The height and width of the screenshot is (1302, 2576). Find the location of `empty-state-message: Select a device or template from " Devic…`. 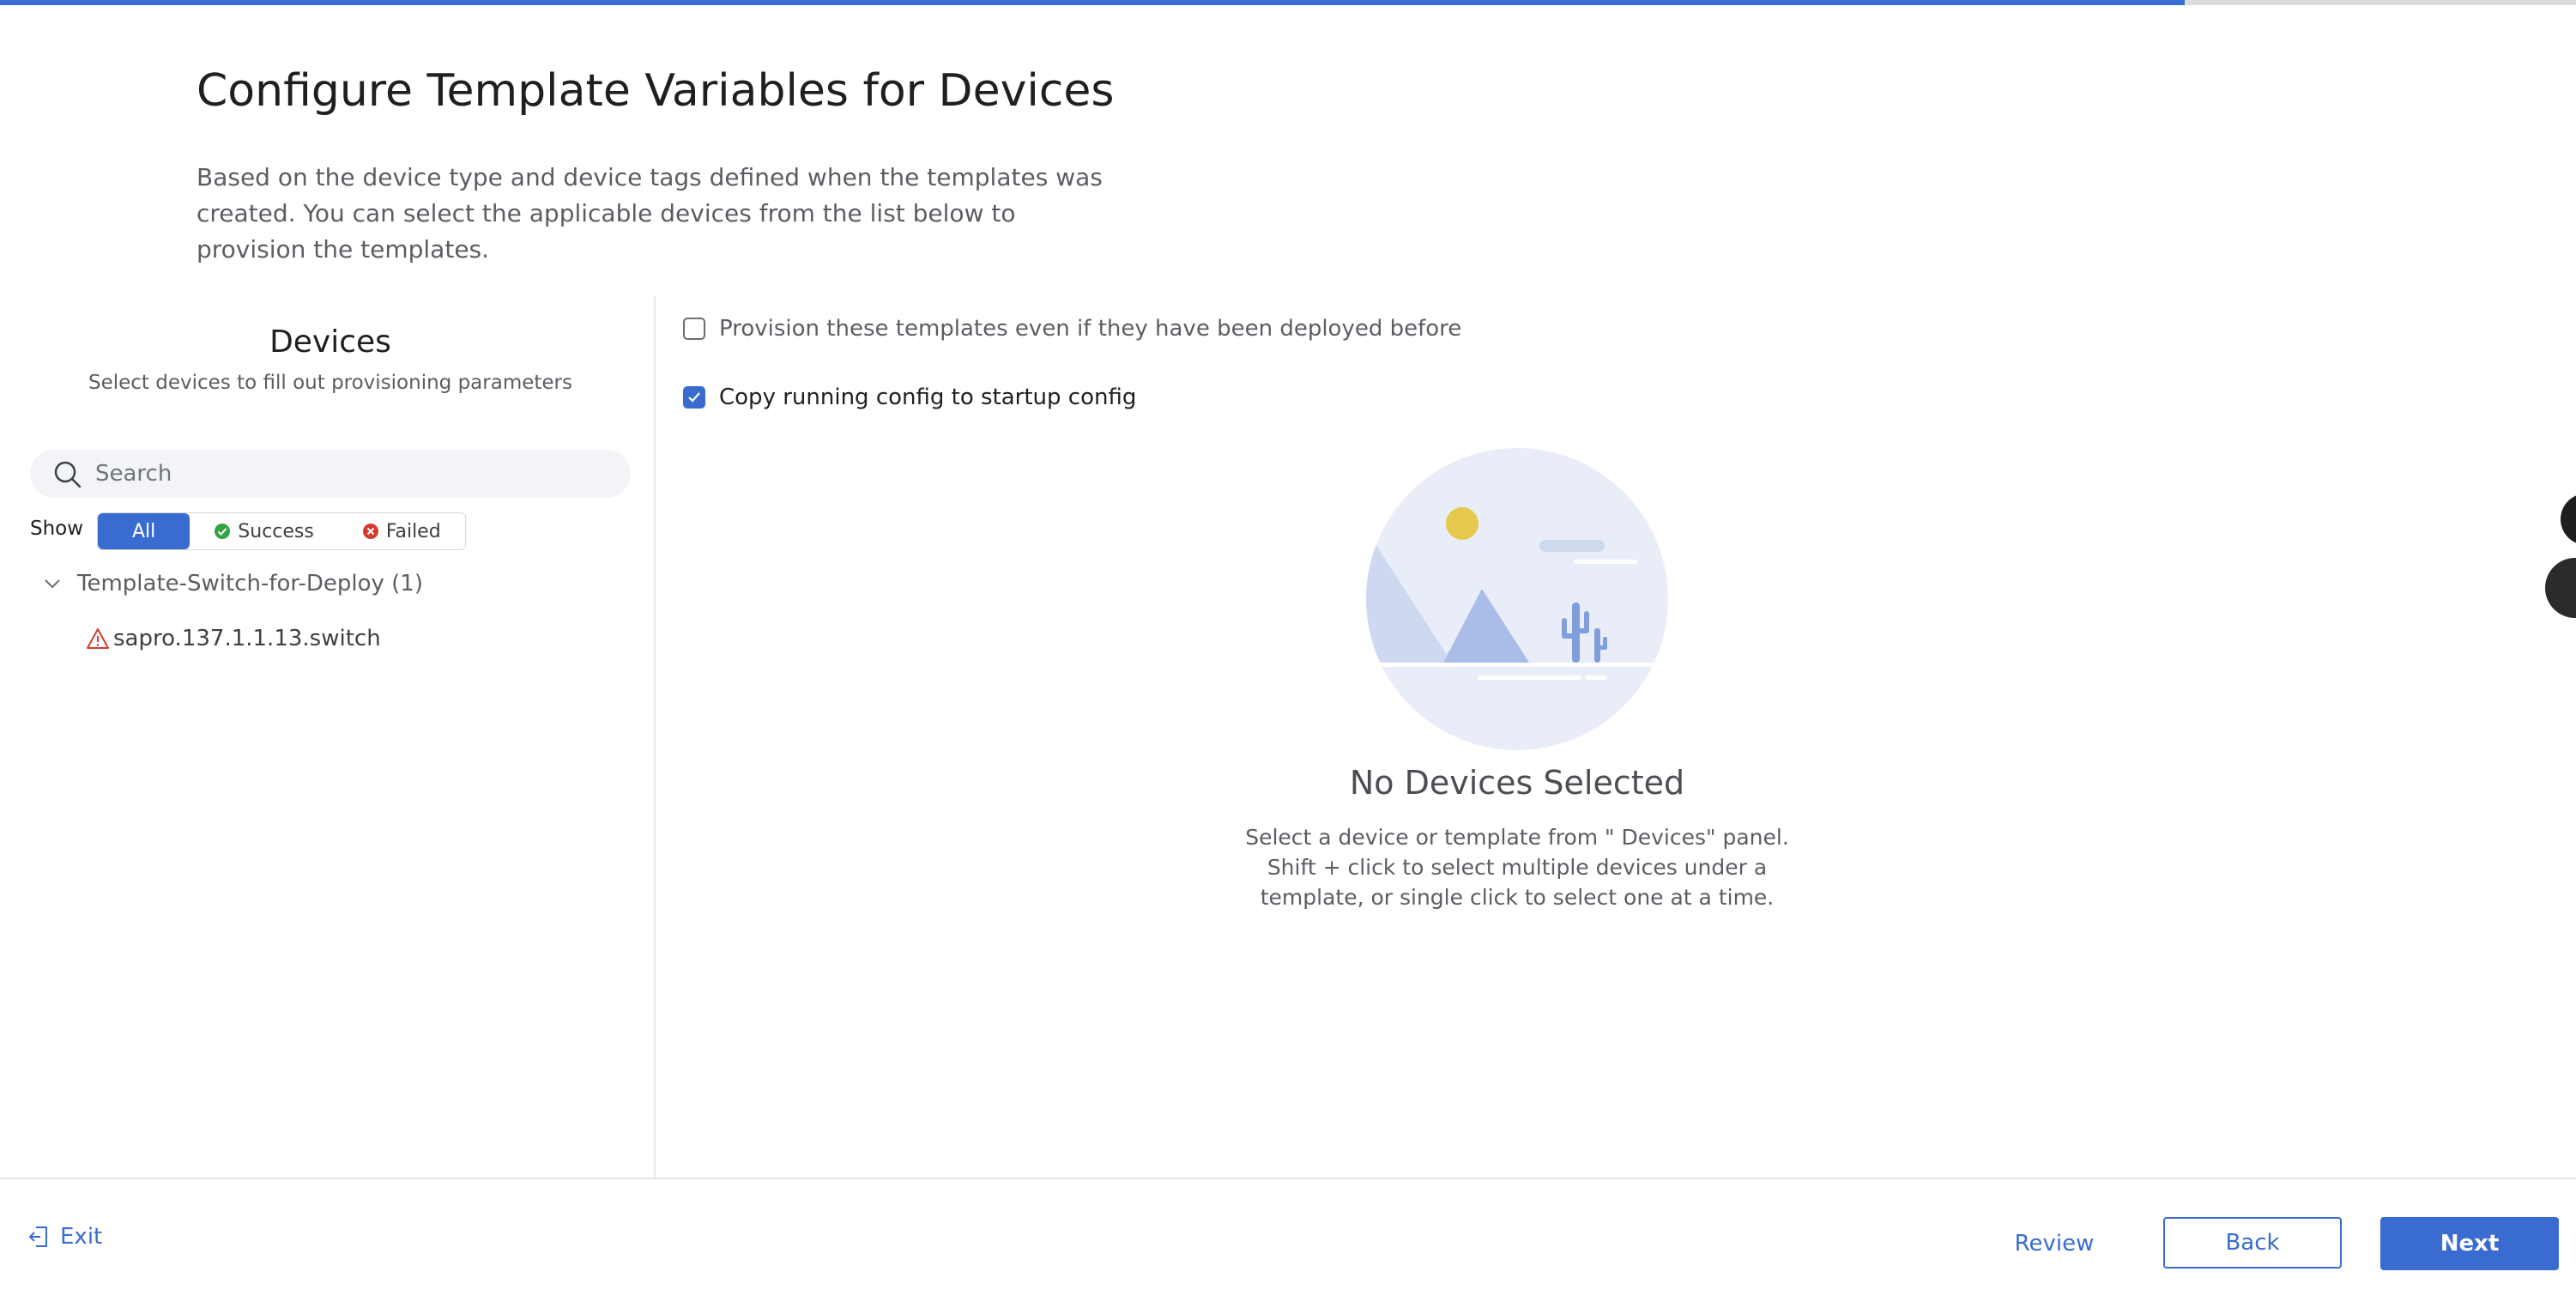

empty-state-message: Select a device or template from " Devic… is located at coordinates (1517, 867).